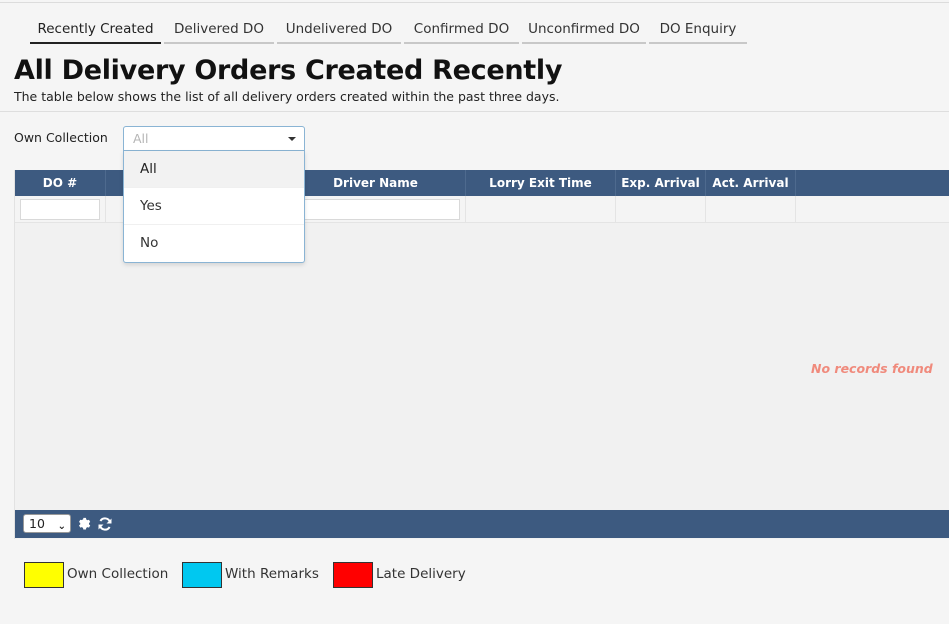  I want to click on legend-swatch-yellow, so click(44, 575).